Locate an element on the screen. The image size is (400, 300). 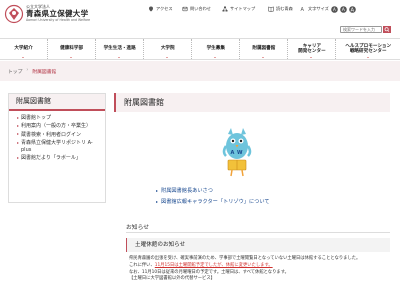
search-input is located at coordinates (361, 29).